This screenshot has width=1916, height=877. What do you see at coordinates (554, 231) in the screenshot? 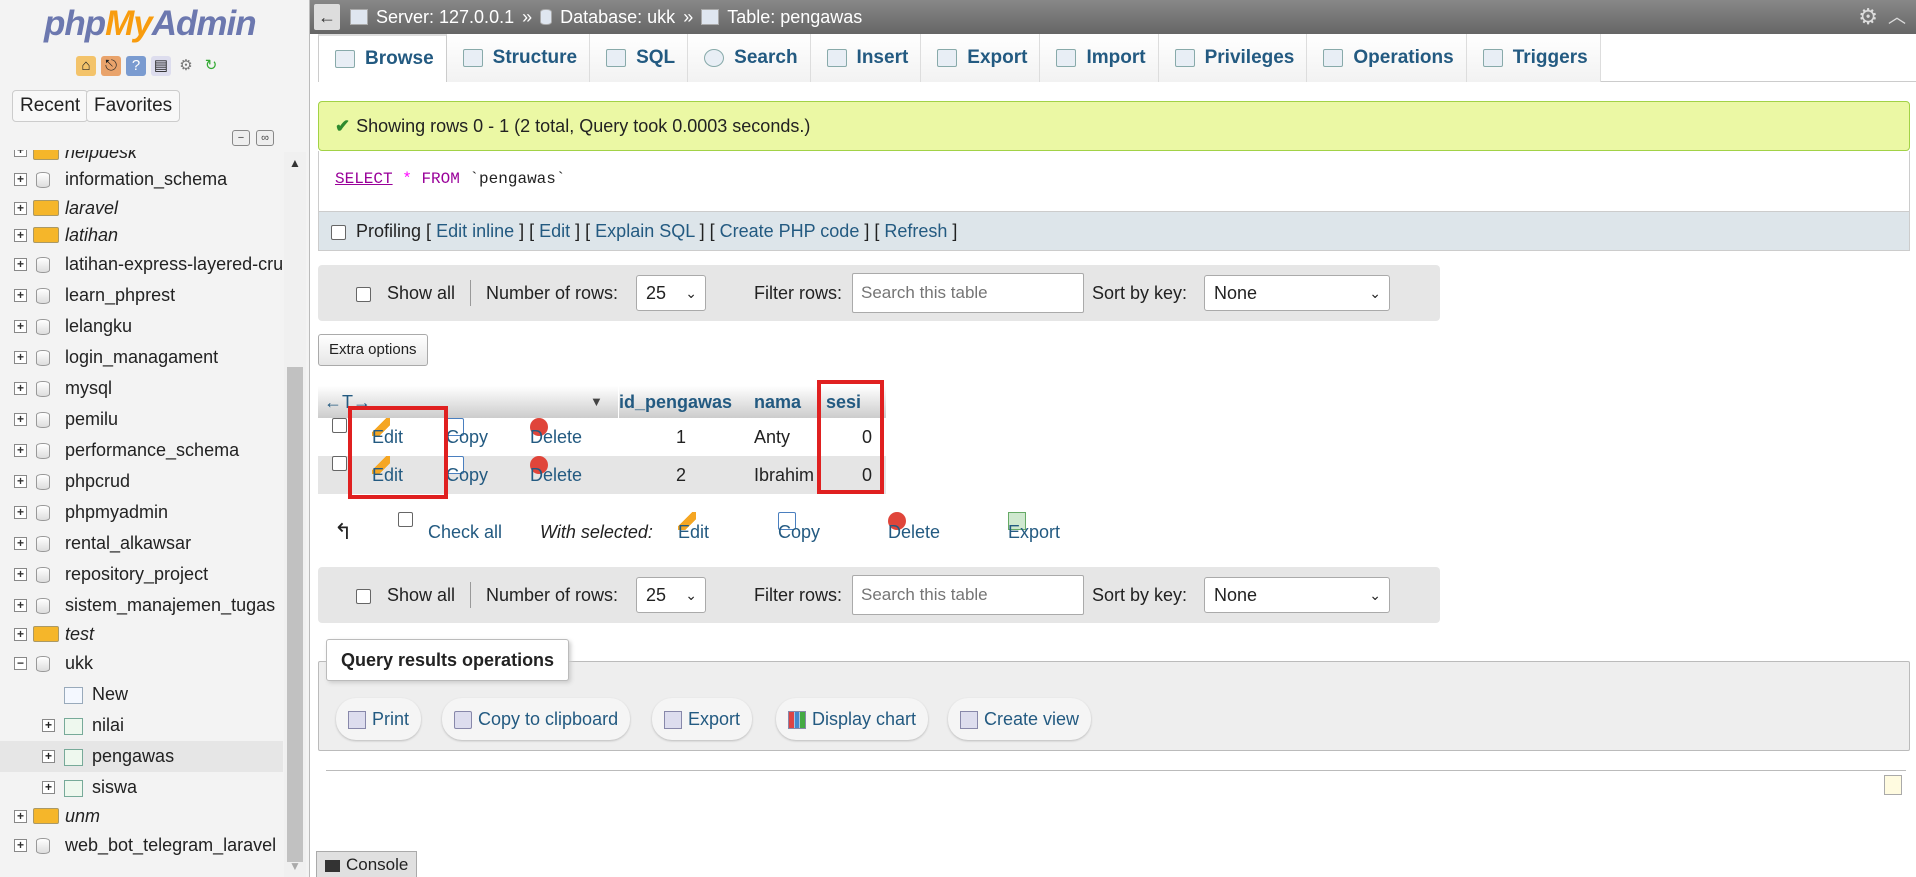
I see `edit-query-link: Edit` at bounding box center [554, 231].